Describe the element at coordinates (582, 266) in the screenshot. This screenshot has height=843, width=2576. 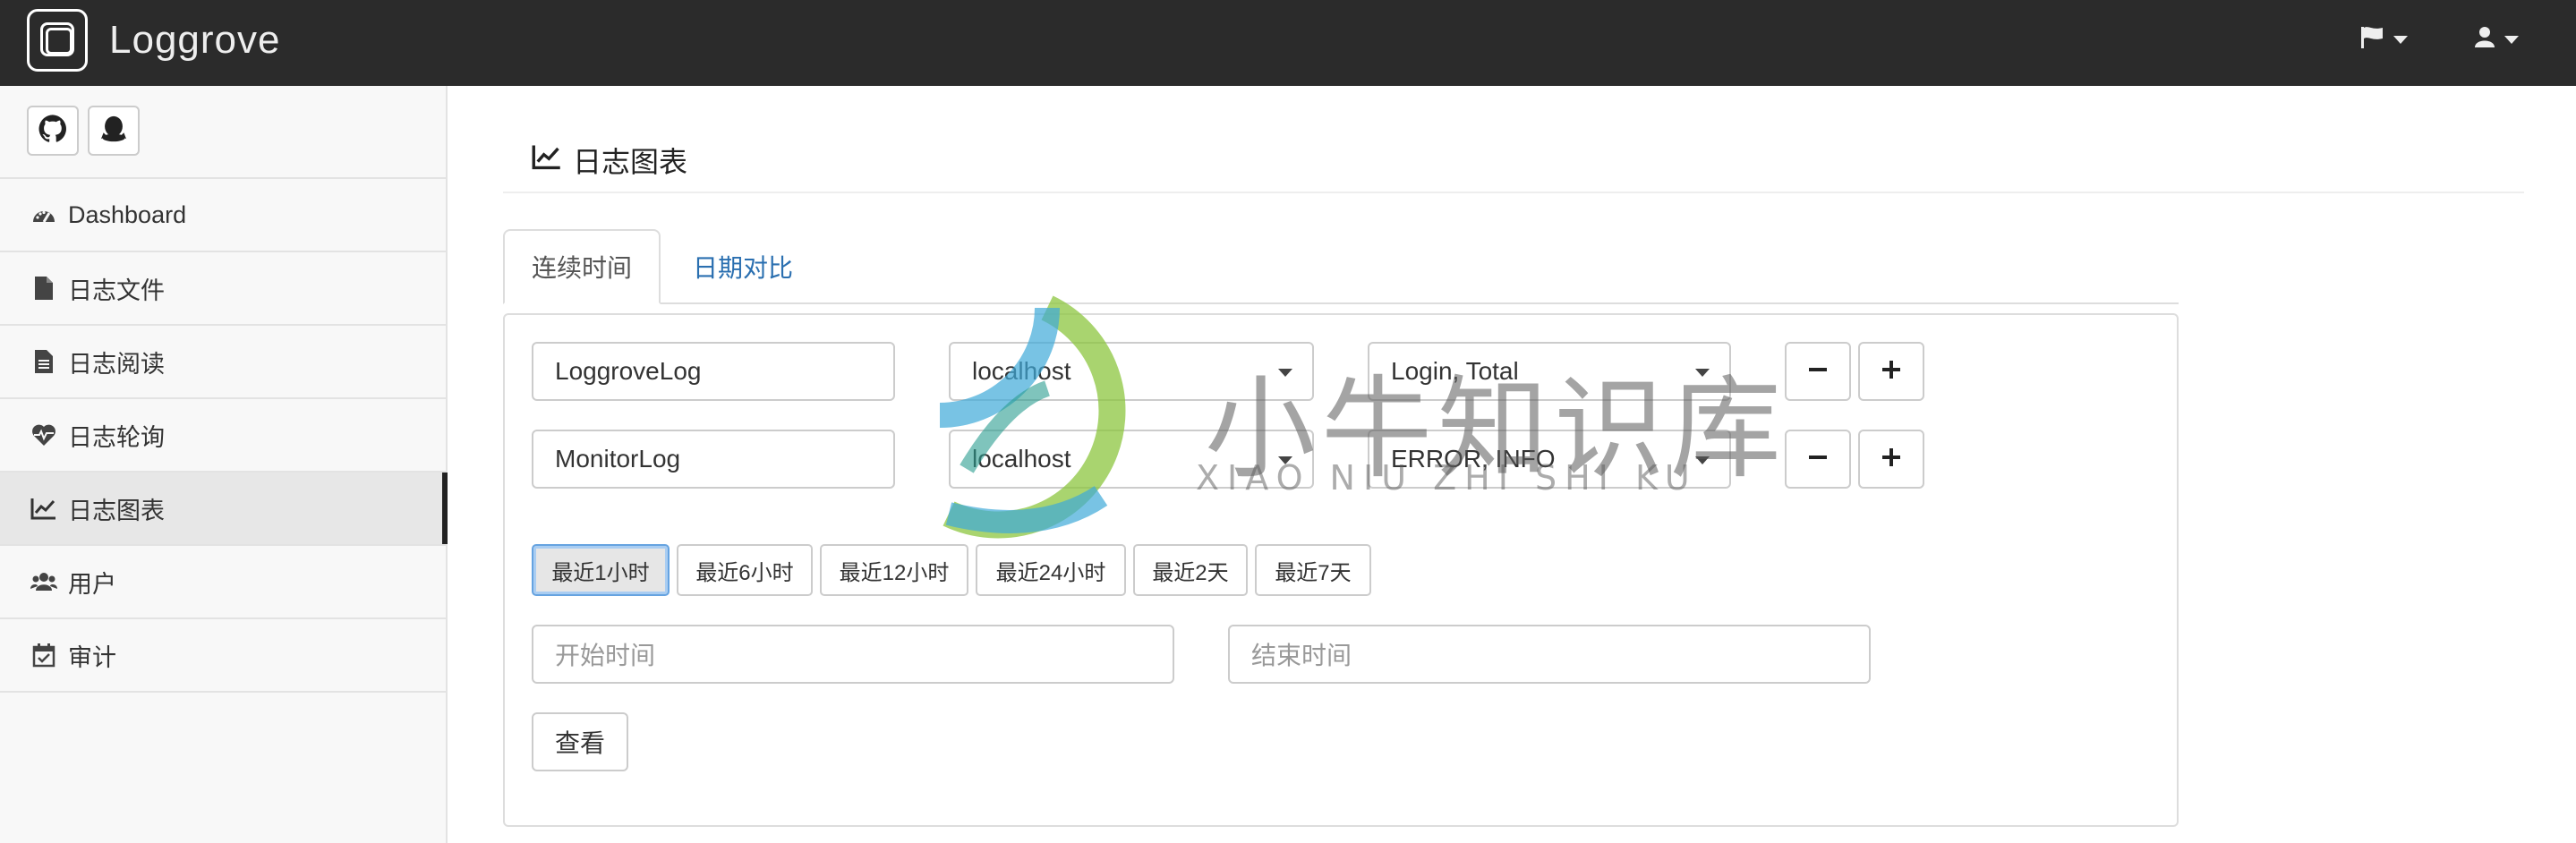
I see `tab-continuous-time: 连续时间` at that location.